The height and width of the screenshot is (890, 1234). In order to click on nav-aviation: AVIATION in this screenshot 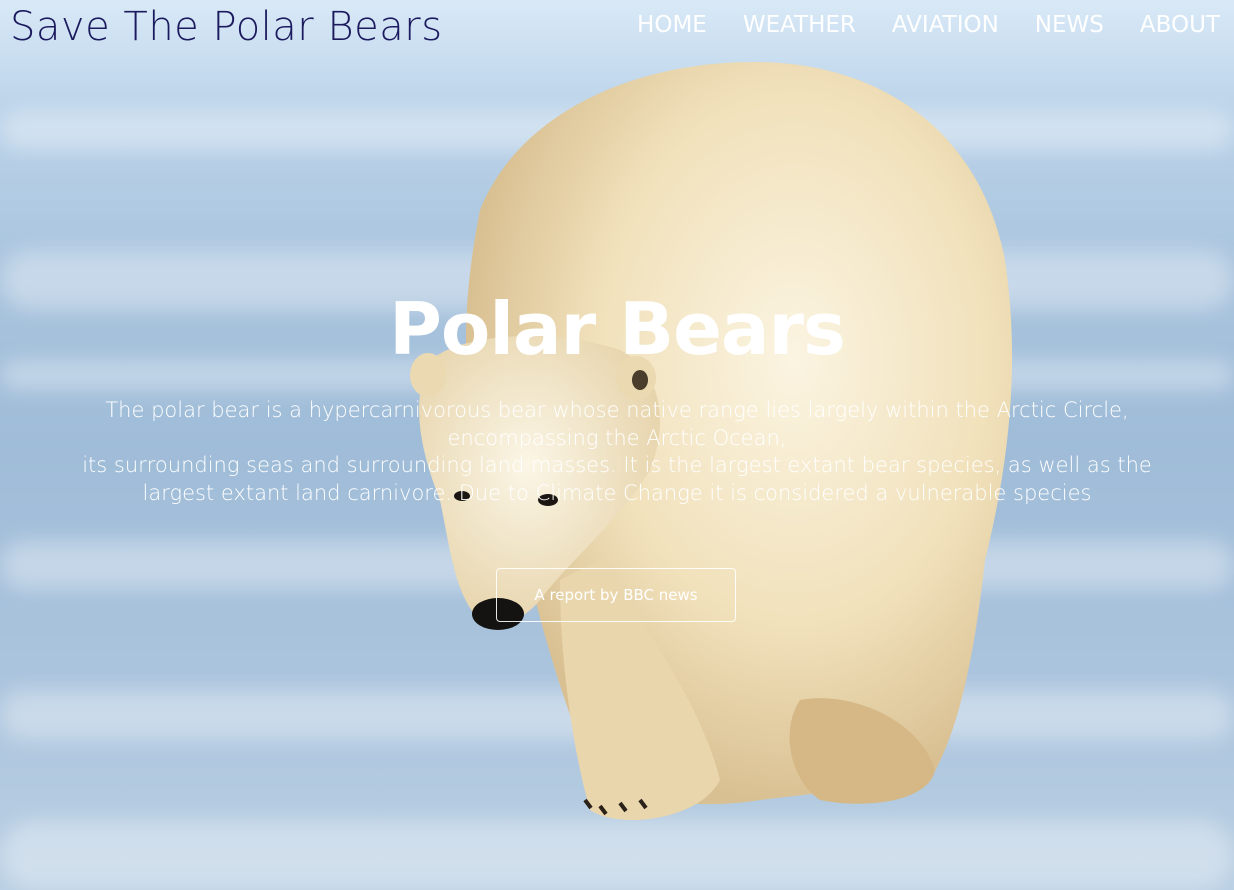, I will do `click(945, 25)`.